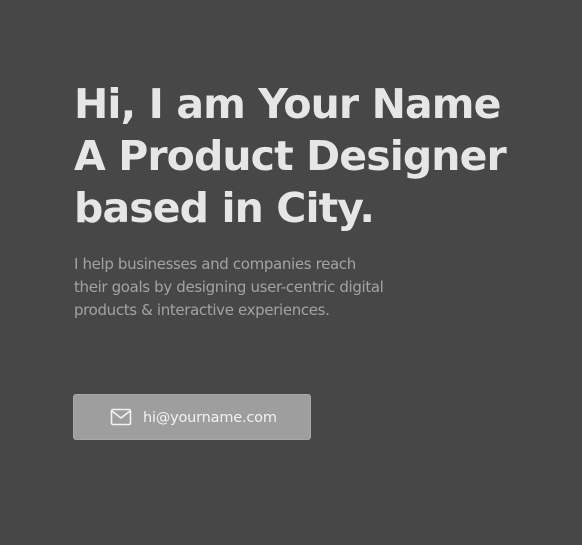 The height and width of the screenshot is (545, 582). I want to click on intro-line: I help businesses and companies reach, so click(215, 264).